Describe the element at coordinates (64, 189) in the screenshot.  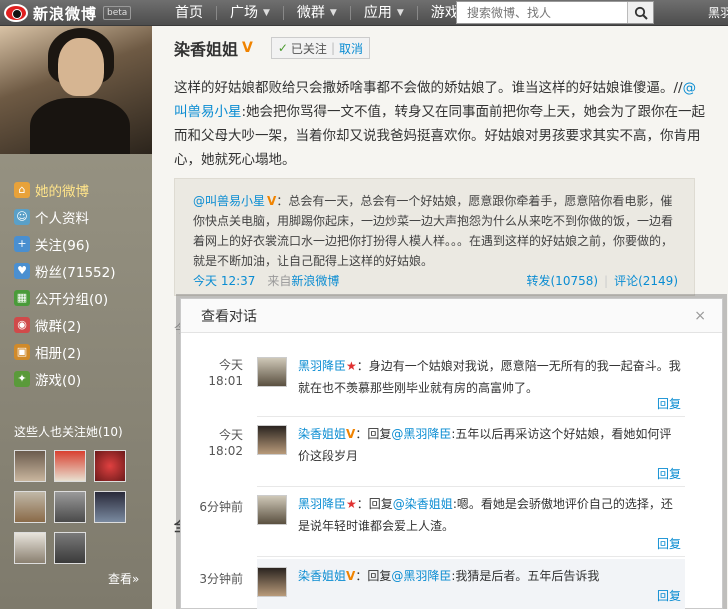
I see `sidebar-item-her-weibo: ⌂ 她的微博` at that location.